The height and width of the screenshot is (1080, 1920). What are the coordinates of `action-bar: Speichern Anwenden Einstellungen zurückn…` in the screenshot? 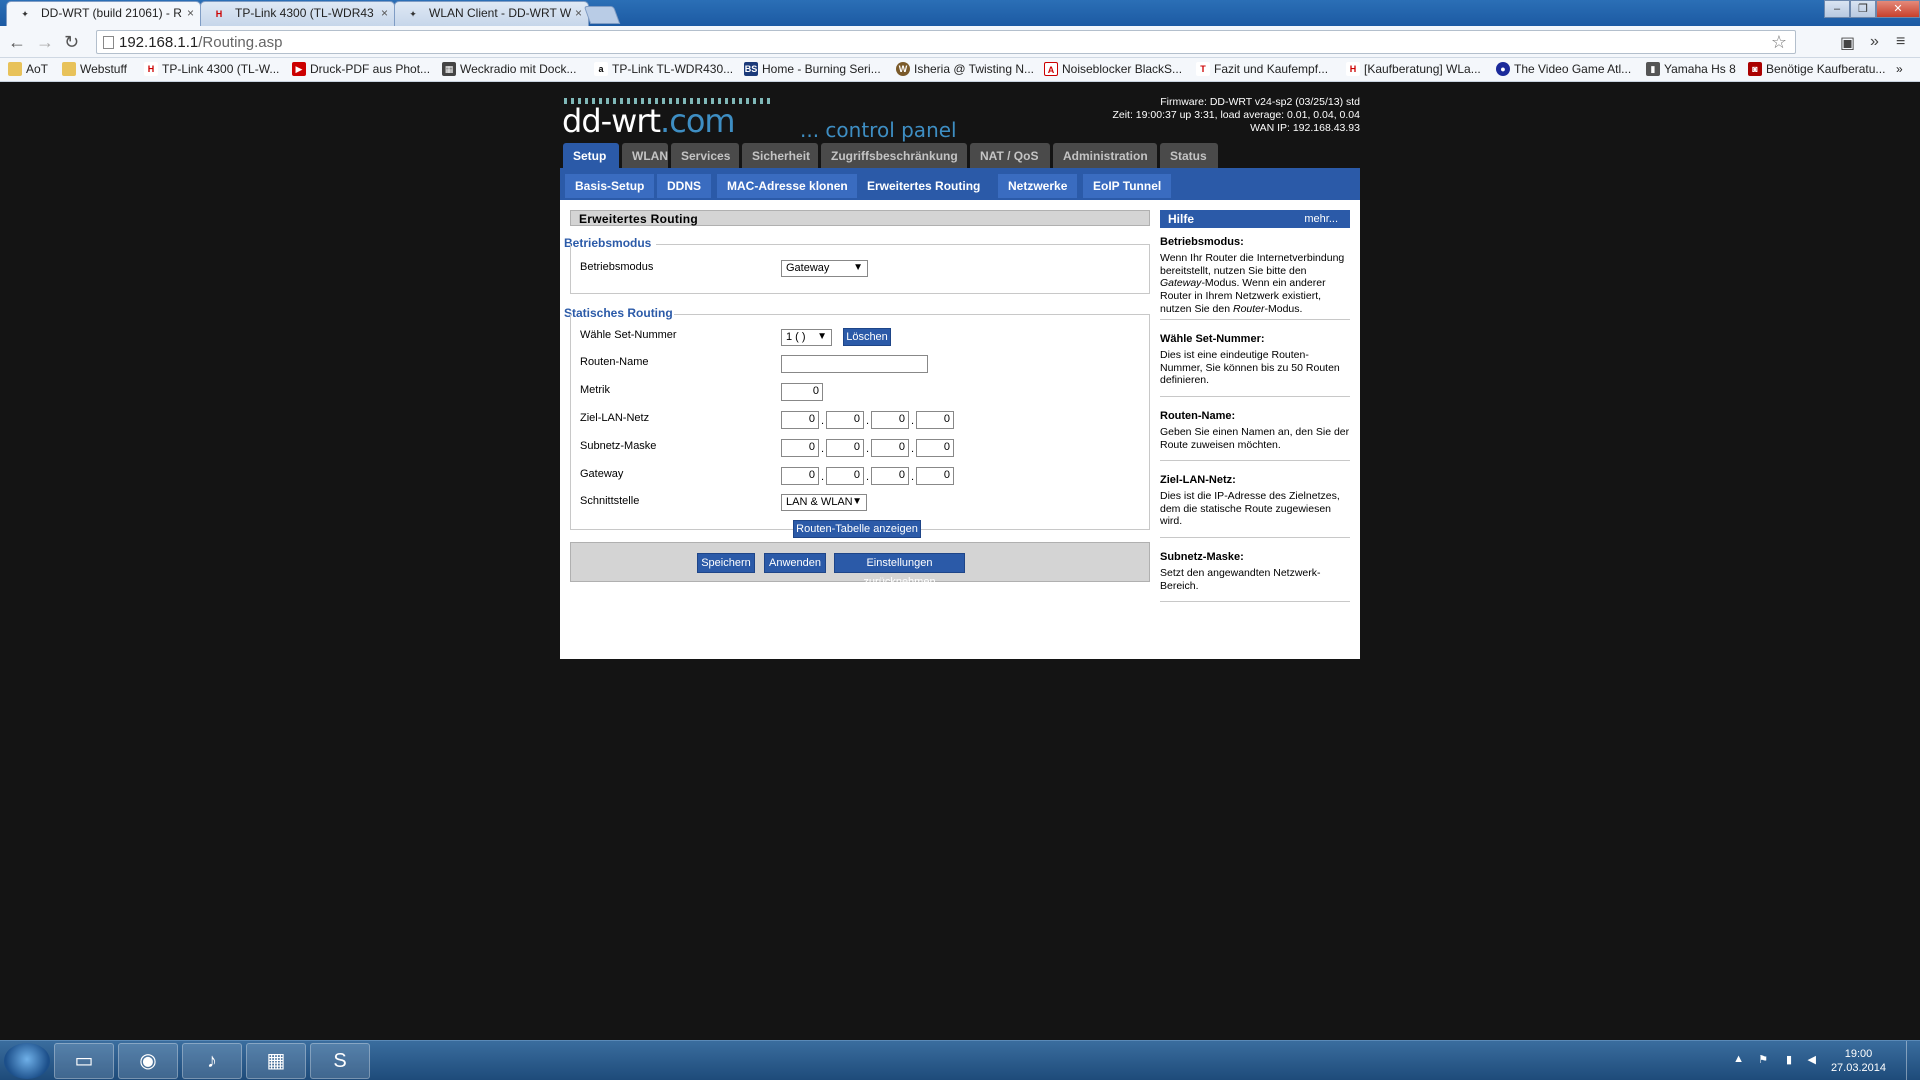 It's located at (860, 565).